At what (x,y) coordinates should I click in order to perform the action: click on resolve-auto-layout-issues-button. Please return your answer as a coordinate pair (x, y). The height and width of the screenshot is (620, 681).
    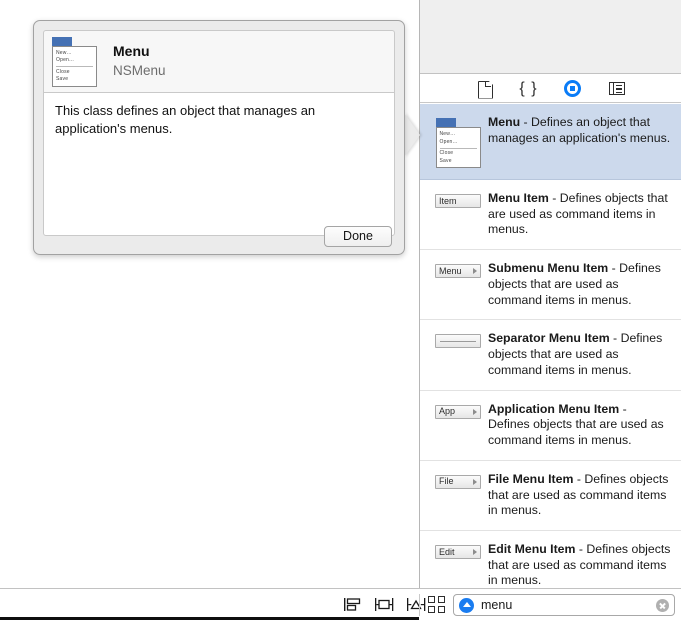
    Looking at the image, I should click on (416, 605).